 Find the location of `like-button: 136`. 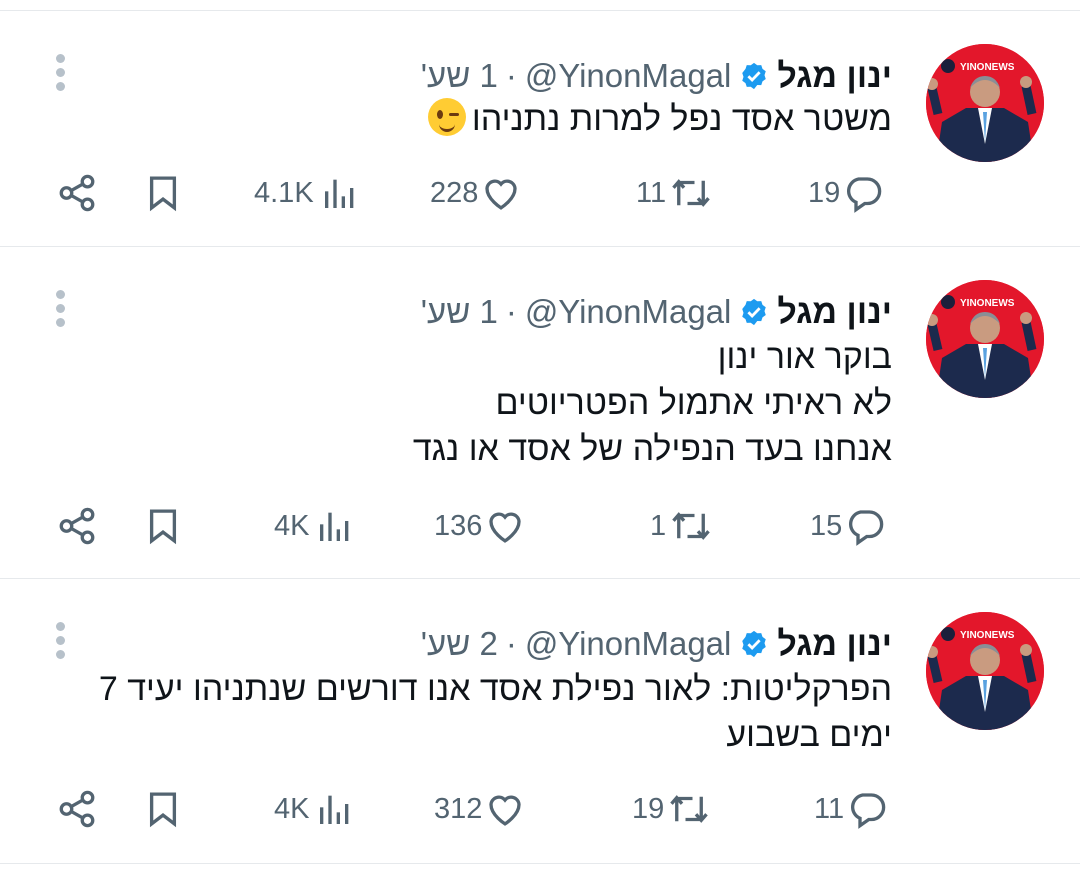

like-button: 136 is located at coordinates (480, 526).